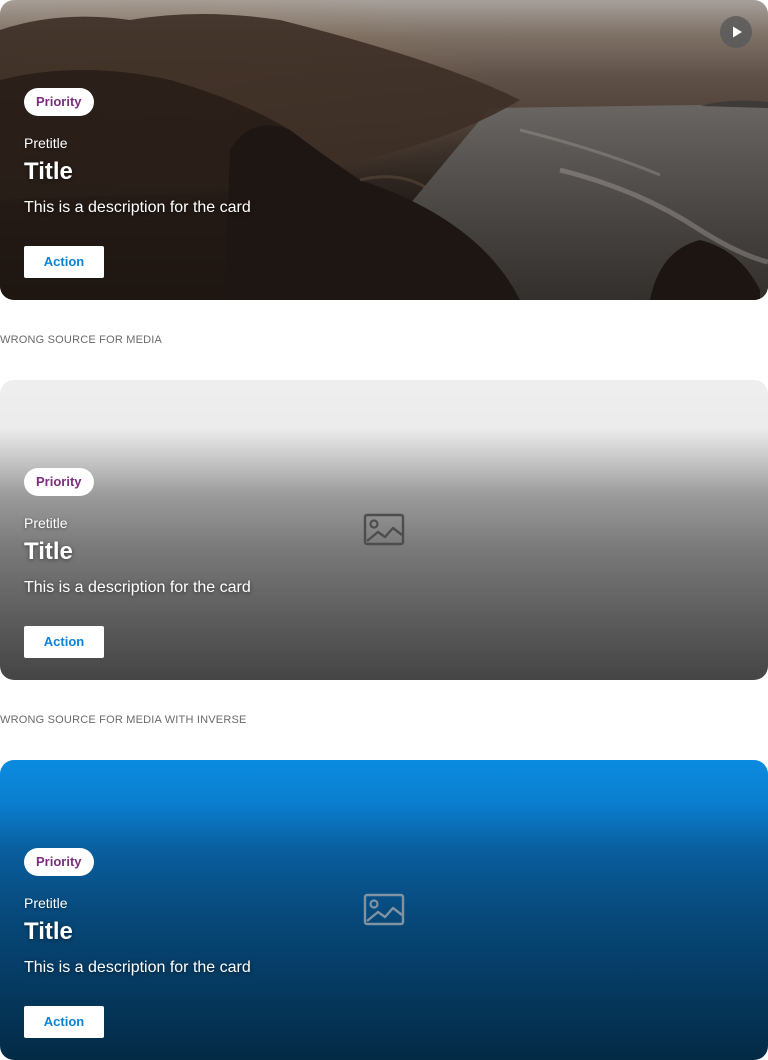 This screenshot has width=768, height=1060. I want to click on play-icon, so click(737, 32).